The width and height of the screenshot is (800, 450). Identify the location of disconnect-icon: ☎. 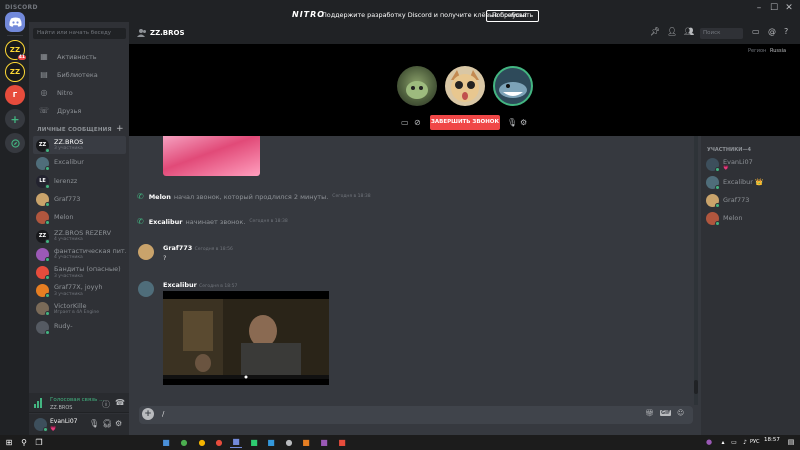
(120, 402).